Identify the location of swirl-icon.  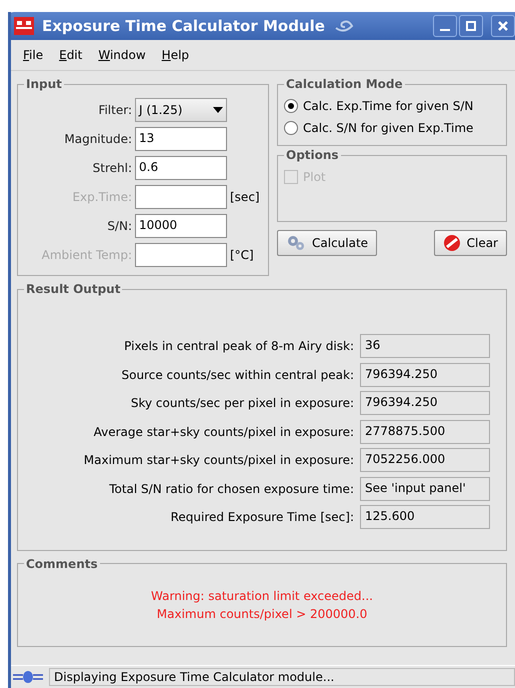
(343, 26).